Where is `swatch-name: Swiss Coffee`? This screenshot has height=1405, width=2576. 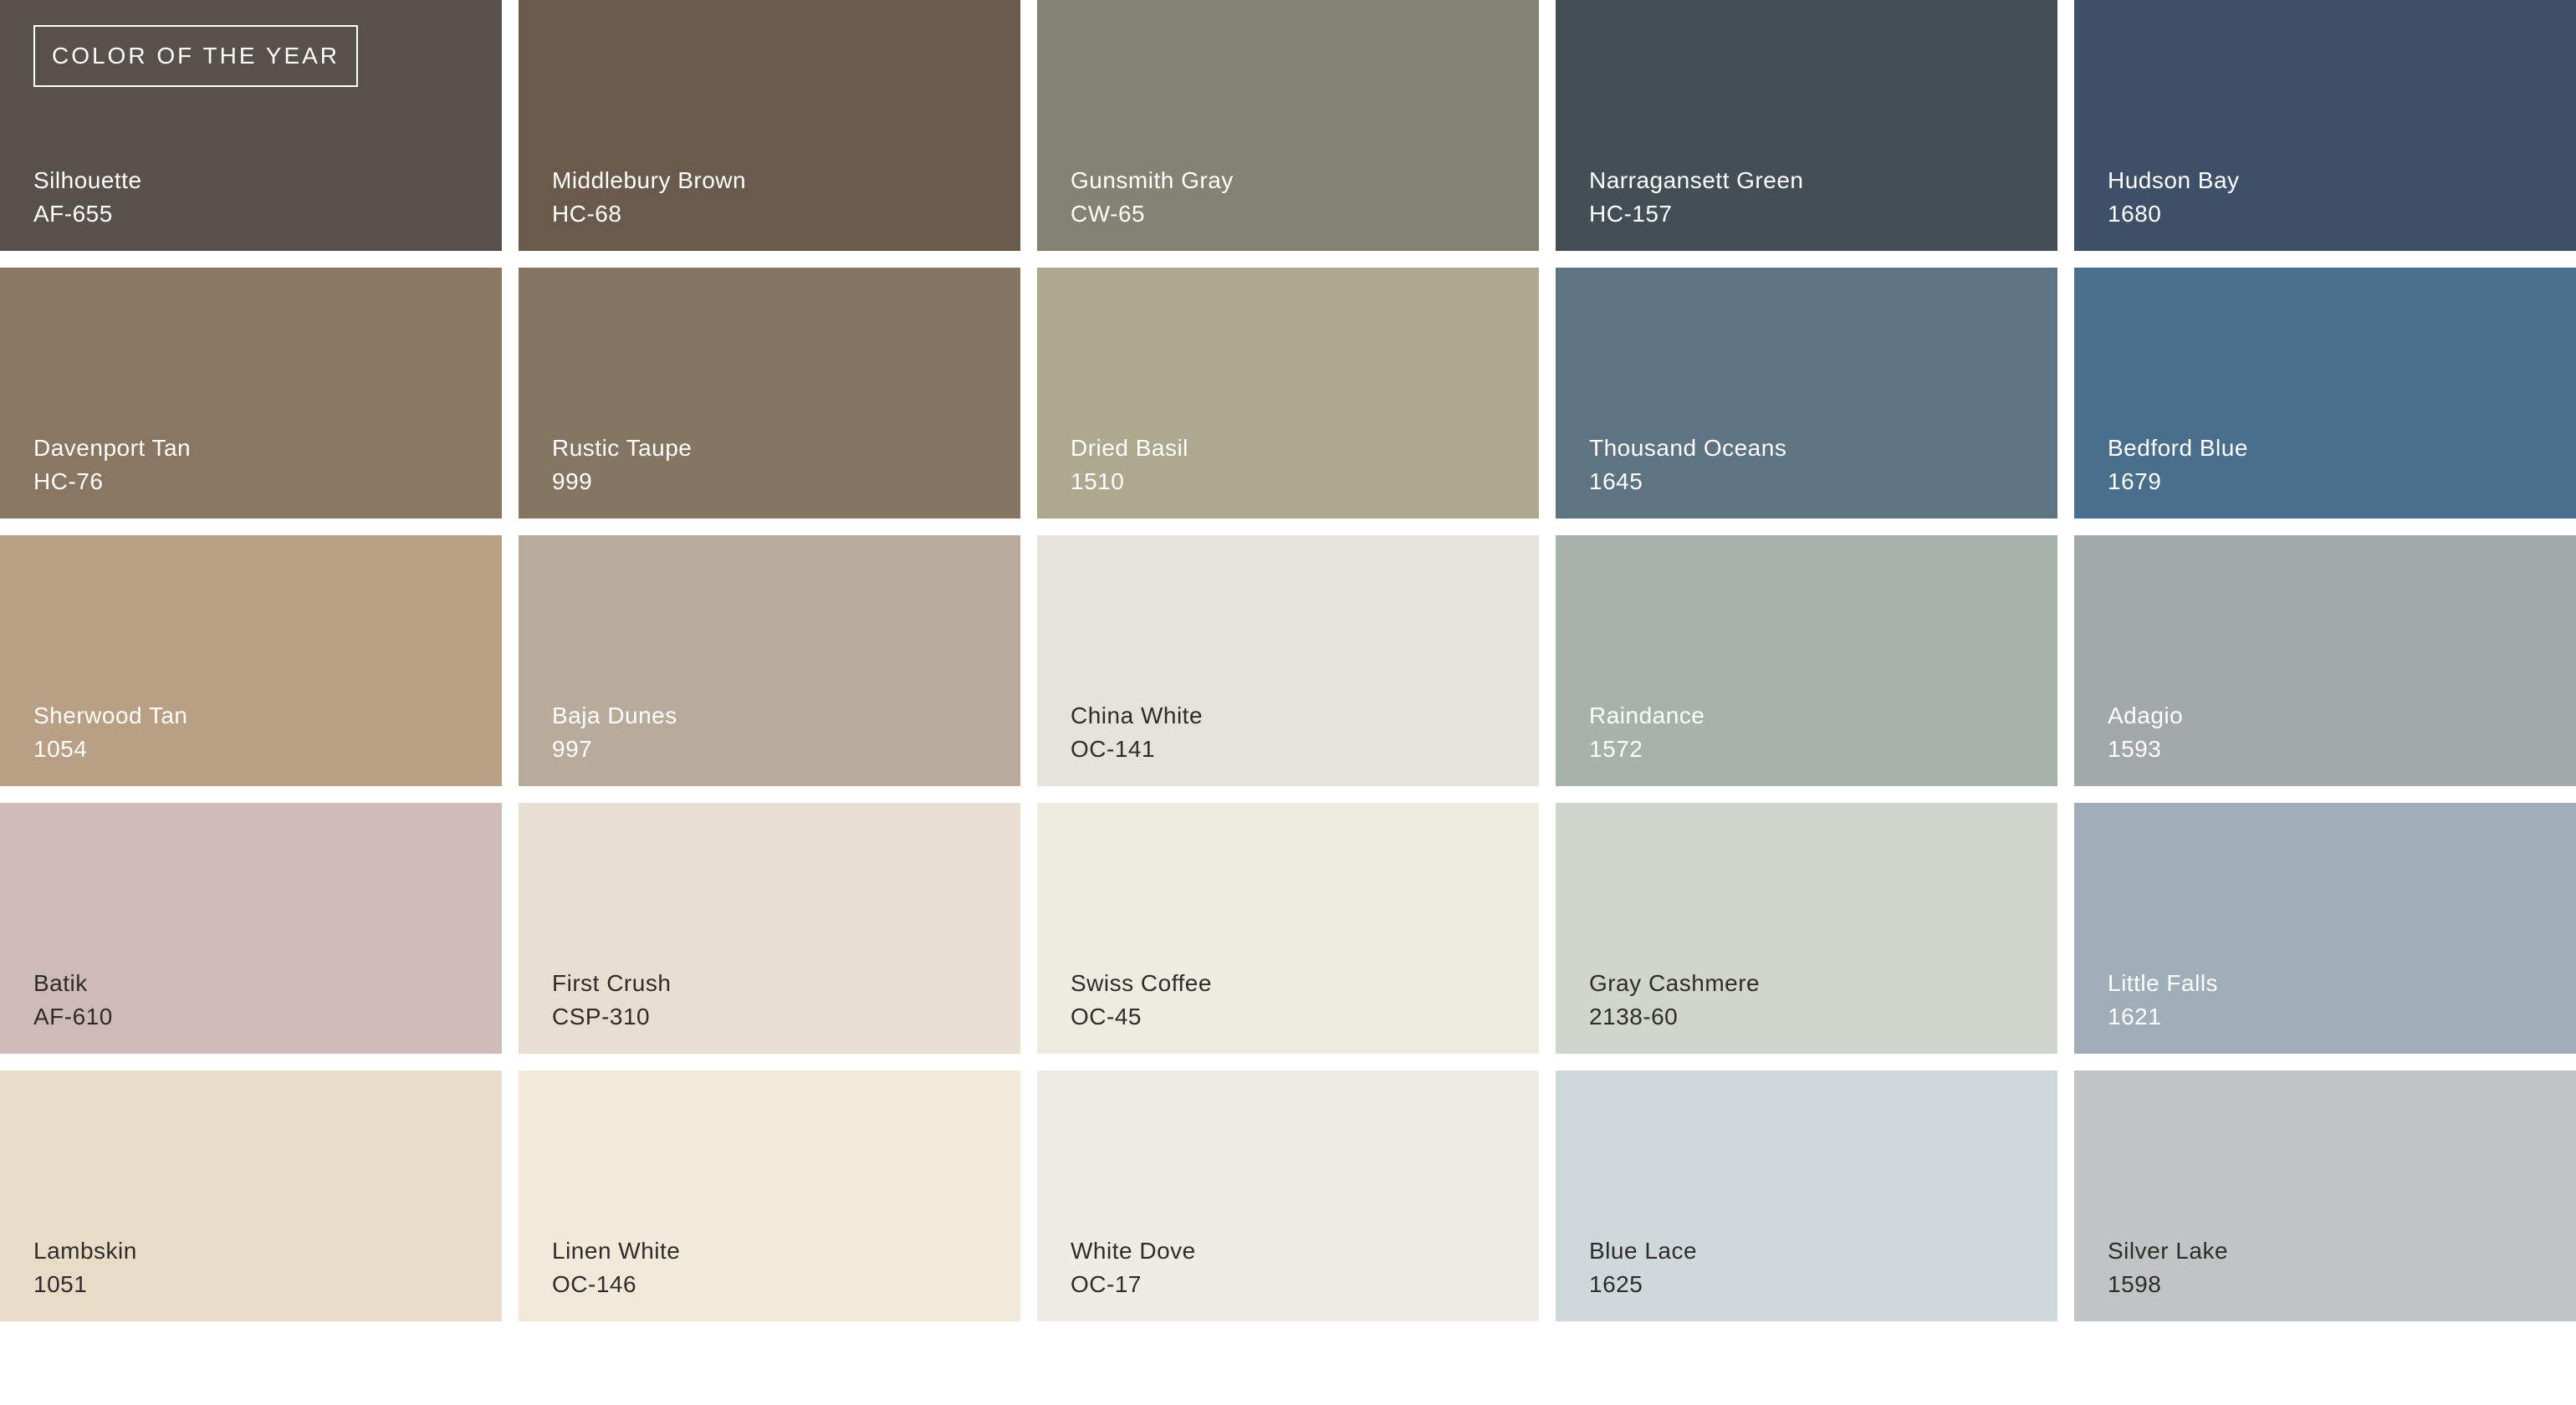
swatch-name: Swiss Coffee is located at coordinates (1141, 983).